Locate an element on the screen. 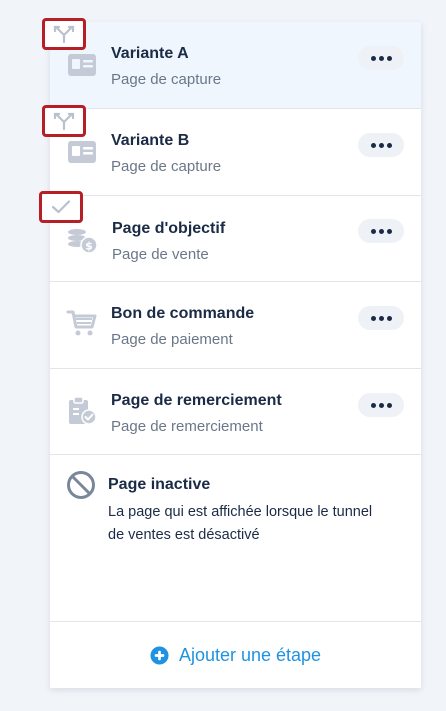 The width and height of the screenshot is (446, 711). step-title: Variante B is located at coordinates (150, 140).